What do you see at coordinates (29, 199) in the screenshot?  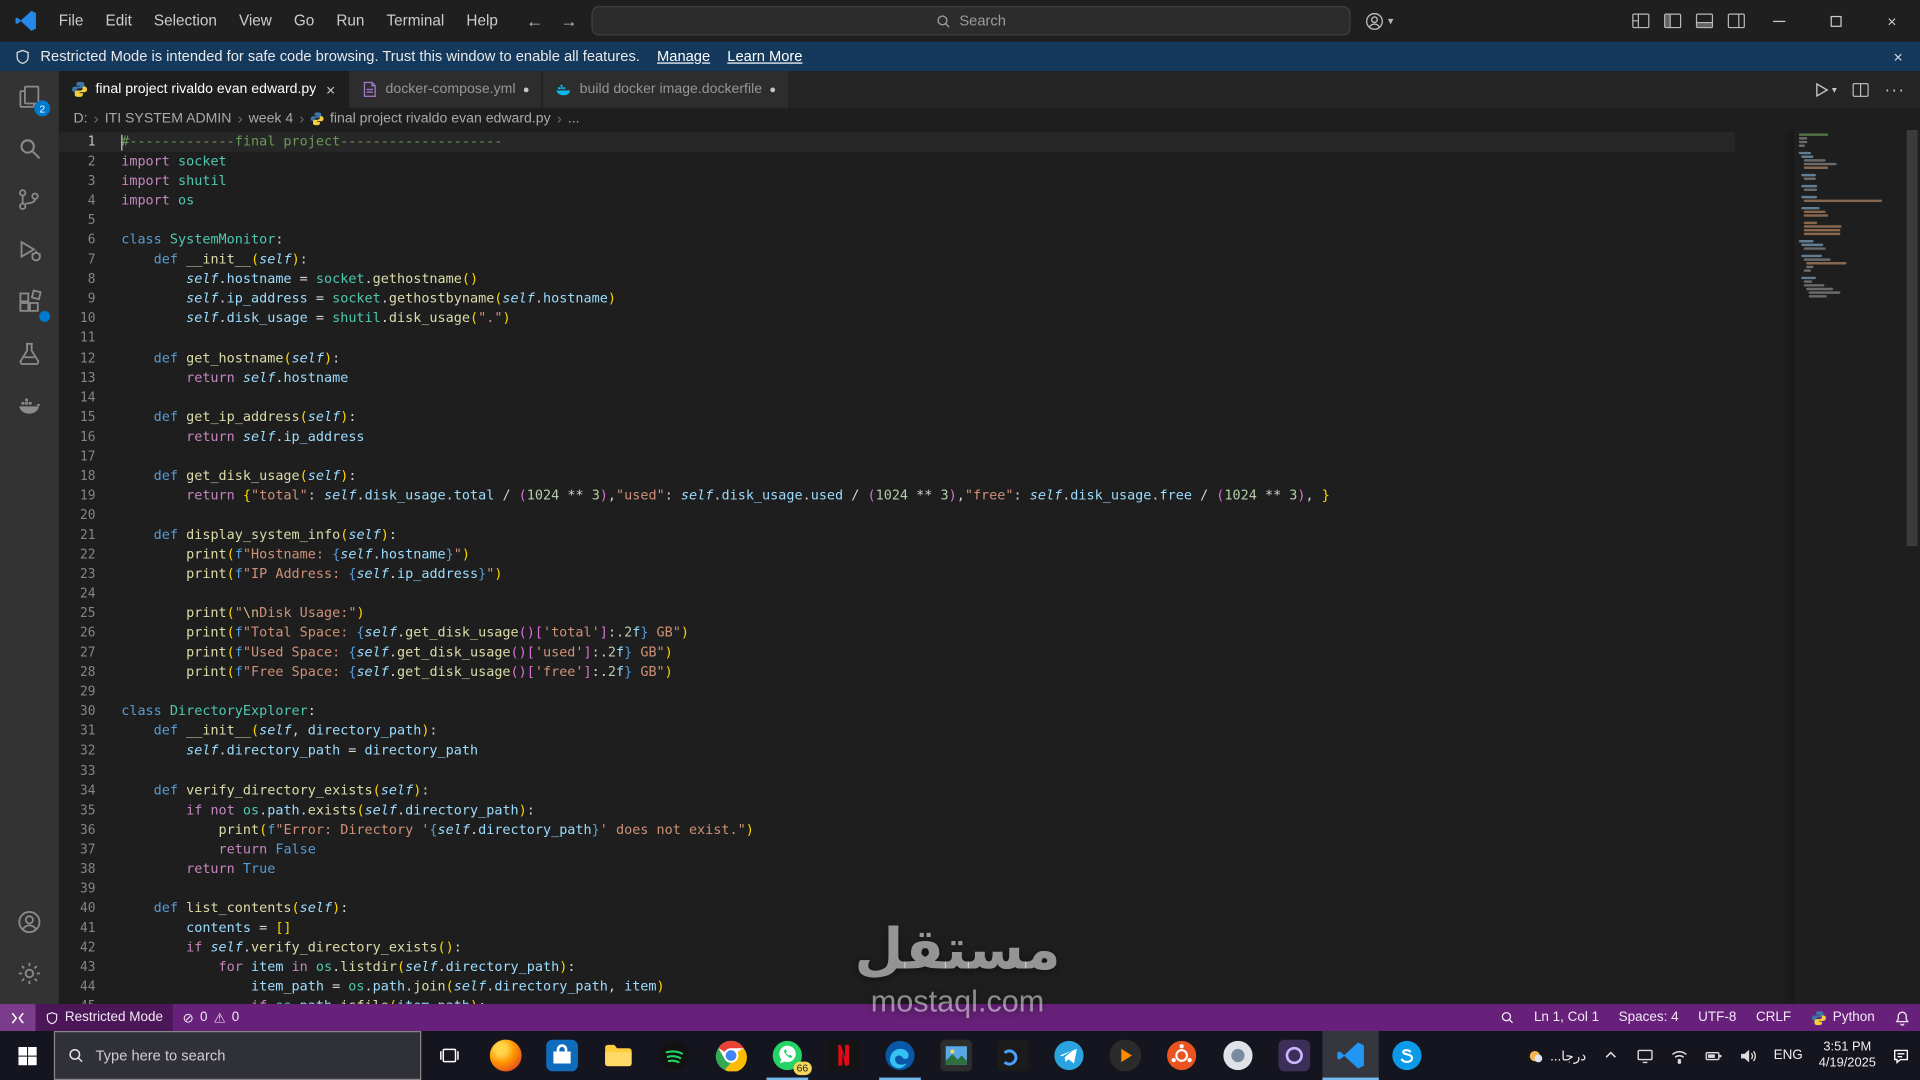 I see `activity-source-control` at bounding box center [29, 199].